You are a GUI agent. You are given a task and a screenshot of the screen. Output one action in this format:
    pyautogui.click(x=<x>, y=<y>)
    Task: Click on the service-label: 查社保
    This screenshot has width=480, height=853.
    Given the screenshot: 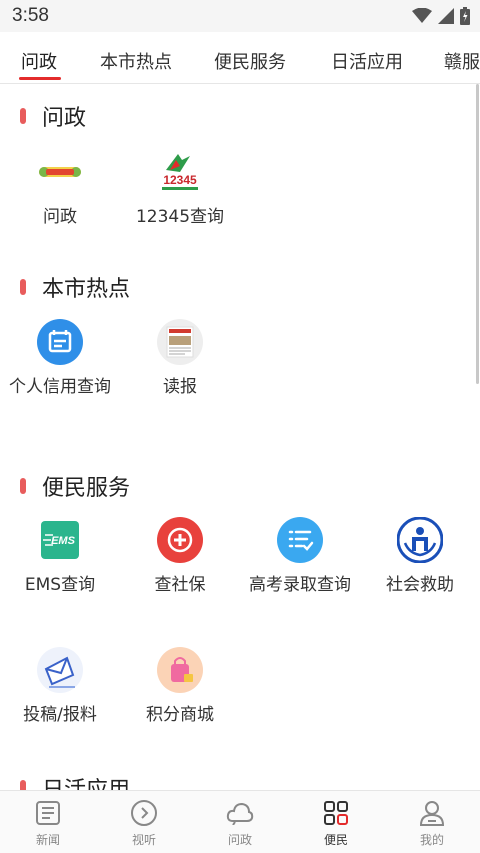 What is the action you would take?
    pyautogui.click(x=180, y=585)
    